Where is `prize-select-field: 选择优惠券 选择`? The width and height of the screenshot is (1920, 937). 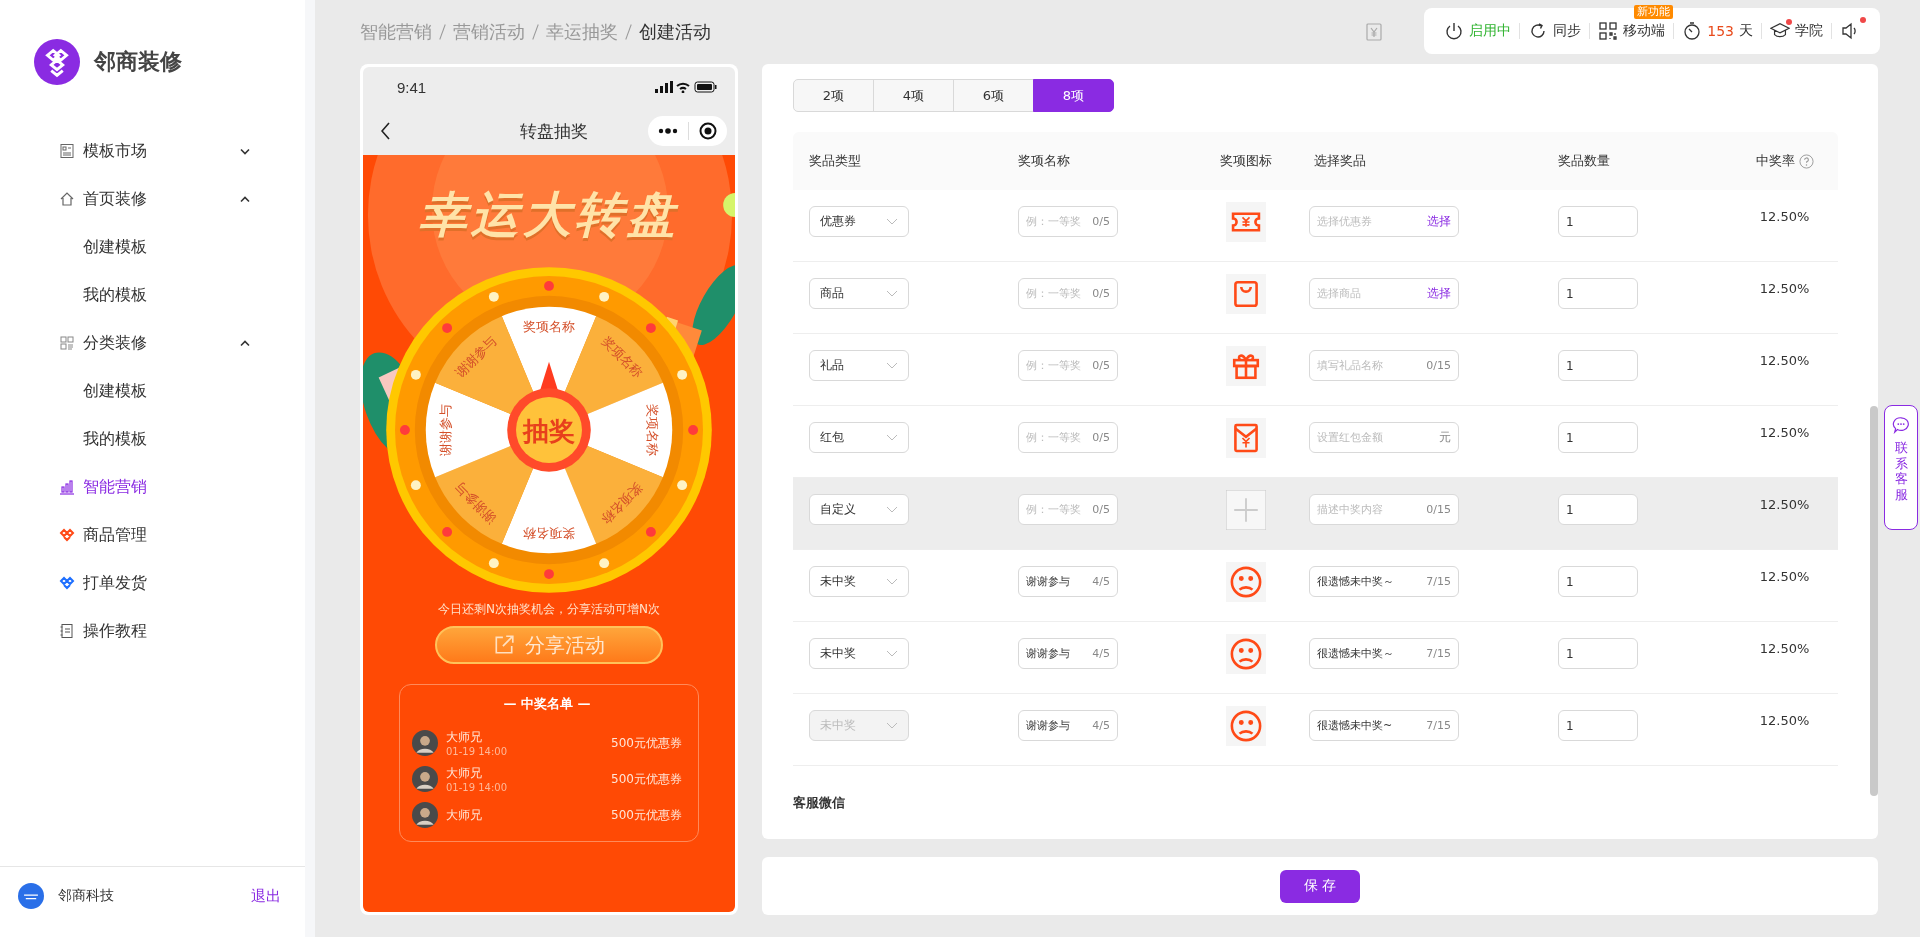
prize-select-field: 选择优惠券 选择 is located at coordinates (1384, 221).